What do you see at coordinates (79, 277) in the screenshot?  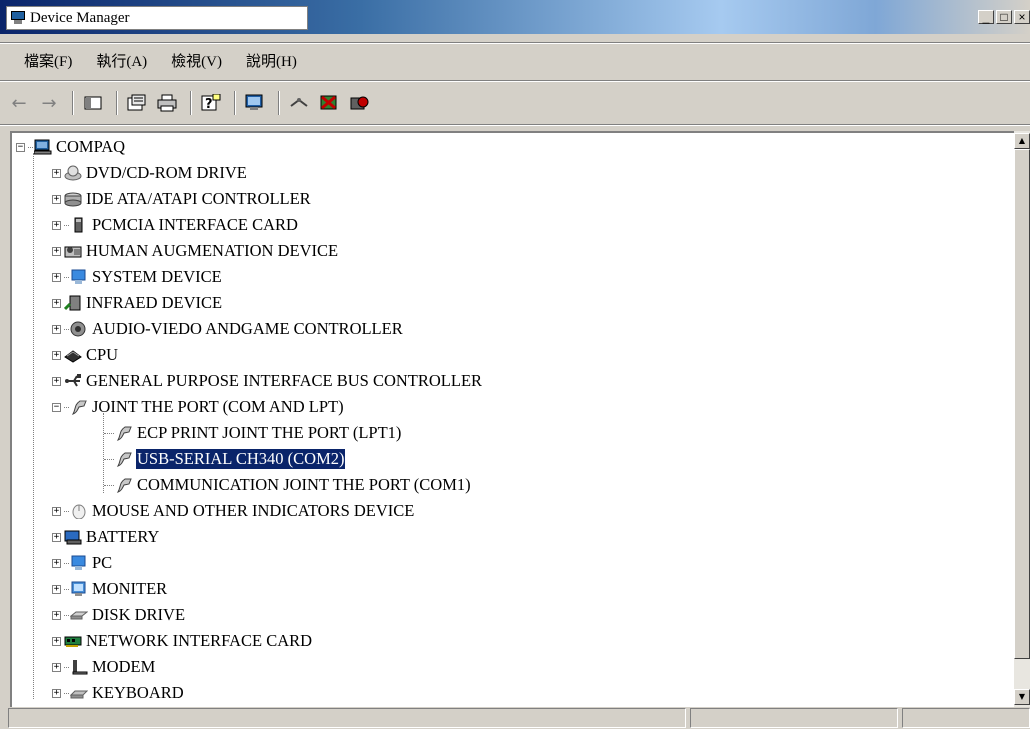 I see `system-device-icon` at bounding box center [79, 277].